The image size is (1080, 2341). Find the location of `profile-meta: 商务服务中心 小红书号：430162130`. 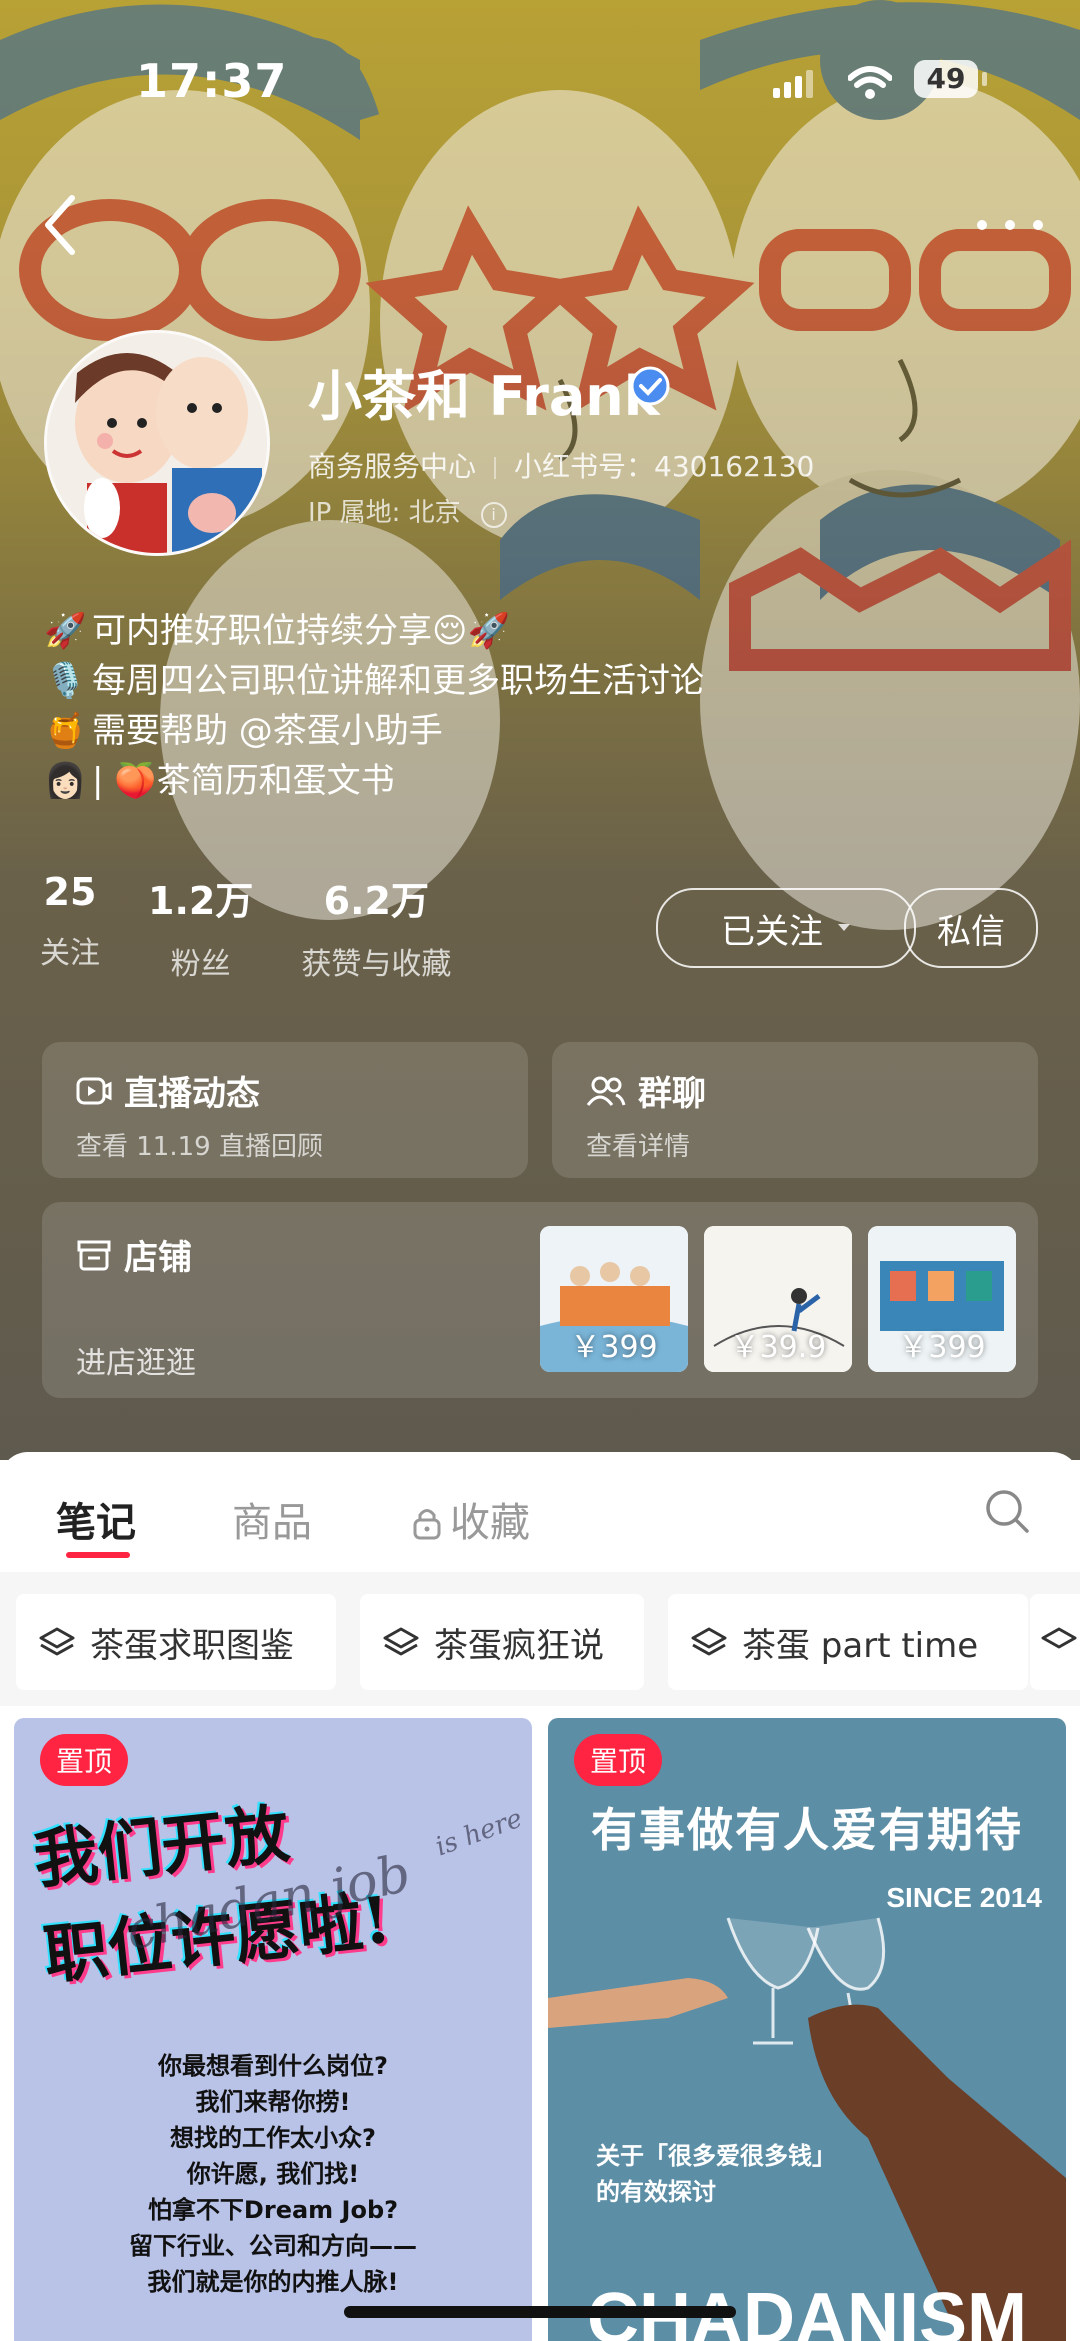

profile-meta: 商务服务中心 小红书号：430162130 is located at coordinates (561, 465).